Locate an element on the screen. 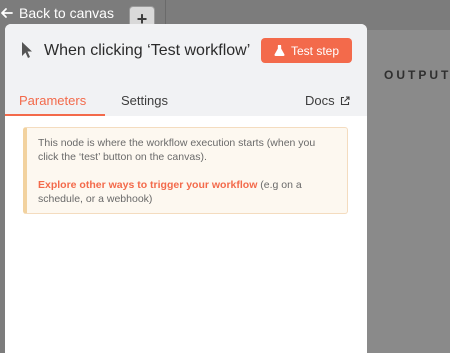  output-label: OUTPUT is located at coordinates (417, 75).